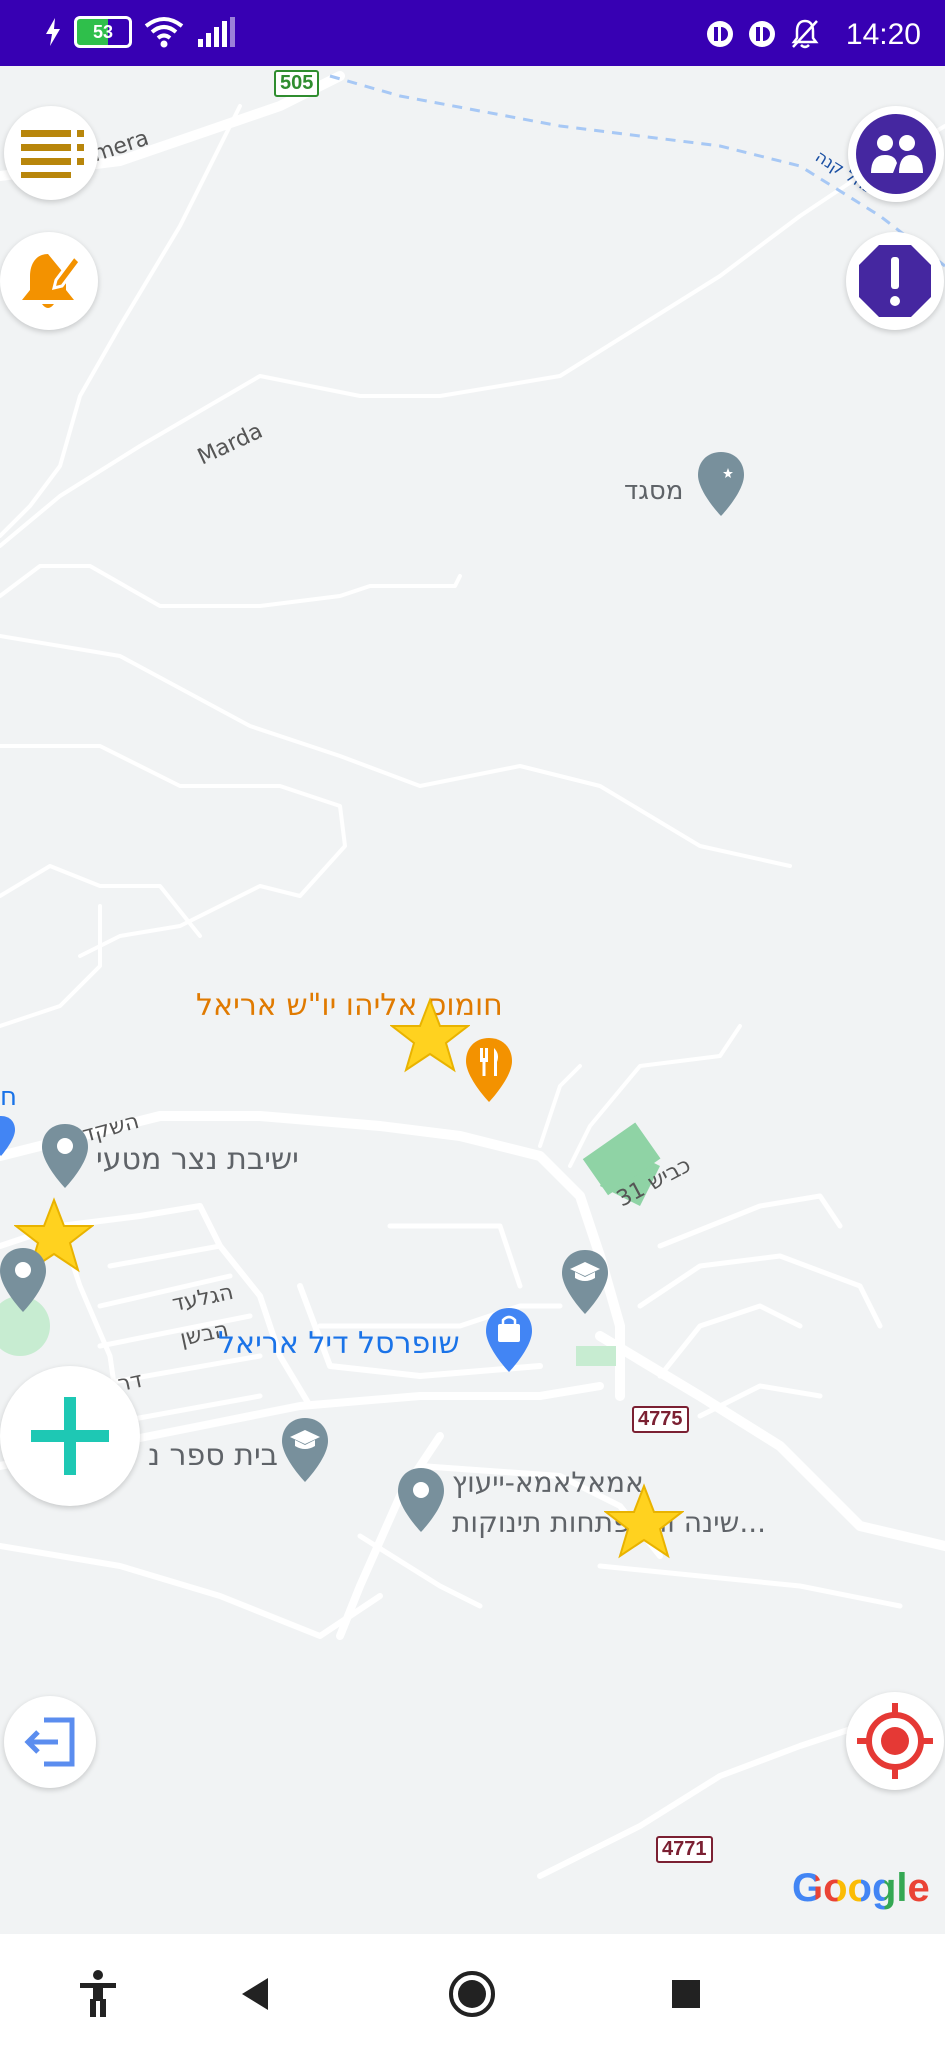 Image resolution: width=945 pixels, height=2048 pixels. What do you see at coordinates (213, 1455) in the screenshot?
I see `poi-label-school: בית ספר נ` at bounding box center [213, 1455].